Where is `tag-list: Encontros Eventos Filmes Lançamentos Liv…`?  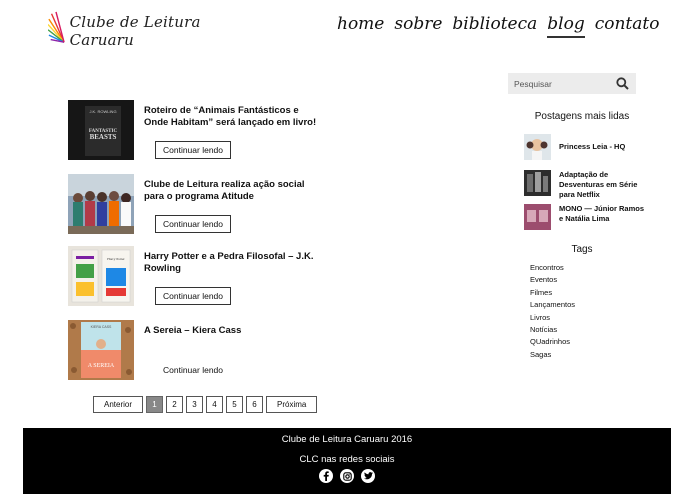
tag-list: Encontros Eventos Filmes Lançamentos Liv… is located at coordinates (552, 311).